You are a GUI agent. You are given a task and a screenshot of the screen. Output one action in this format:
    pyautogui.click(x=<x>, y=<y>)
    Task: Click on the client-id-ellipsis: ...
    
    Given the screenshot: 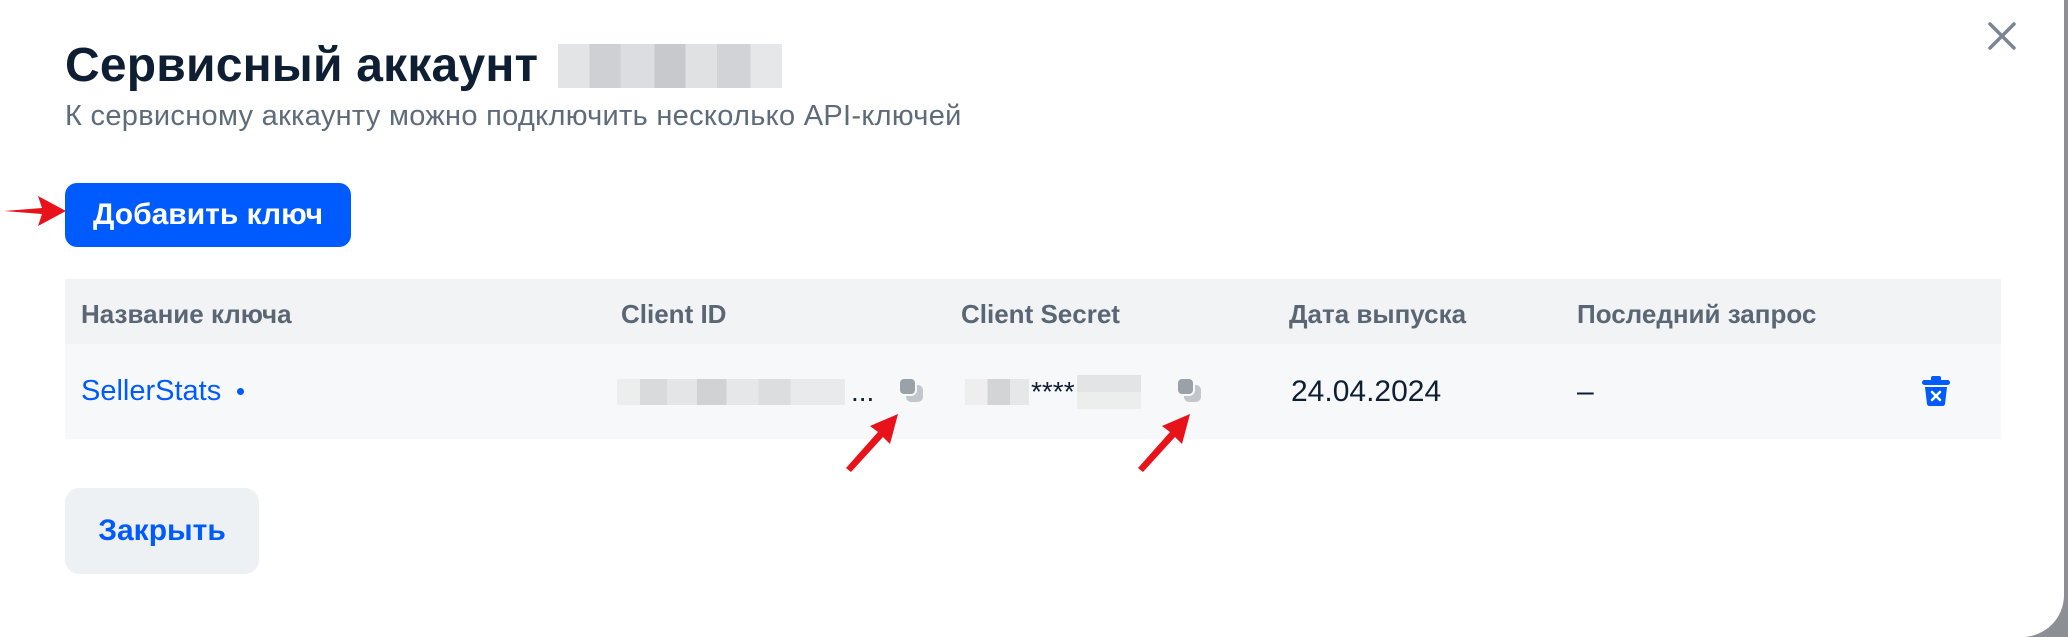 What is the action you would take?
    pyautogui.click(x=863, y=391)
    